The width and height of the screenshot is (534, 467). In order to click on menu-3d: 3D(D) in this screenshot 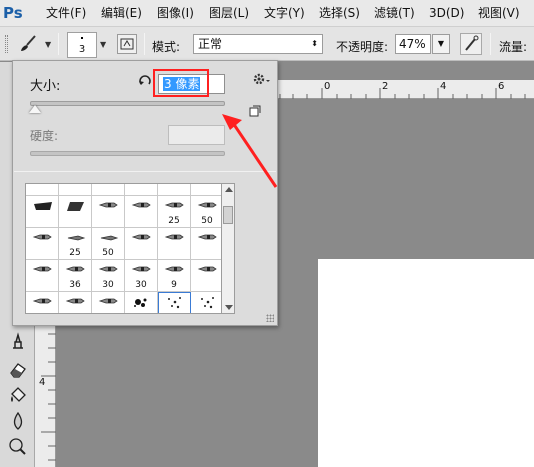, I will do `click(446, 13)`.